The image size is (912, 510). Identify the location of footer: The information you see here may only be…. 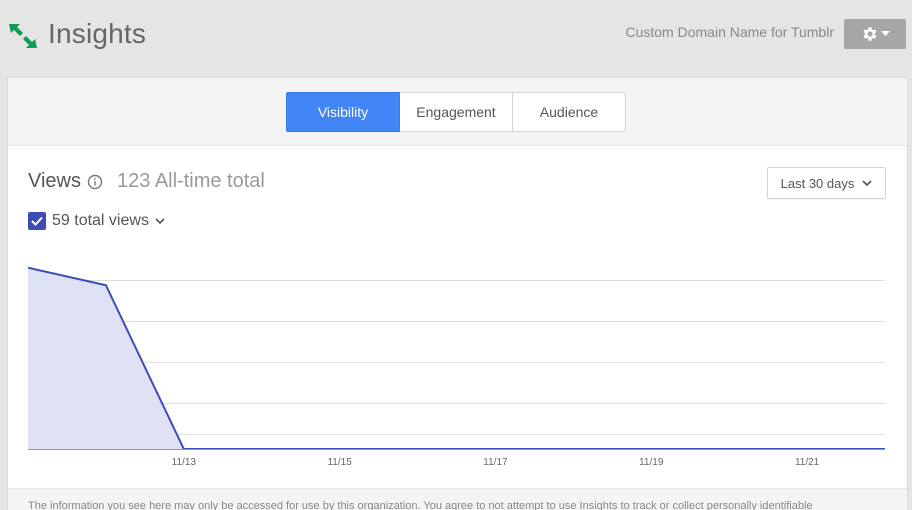
(457, 499).